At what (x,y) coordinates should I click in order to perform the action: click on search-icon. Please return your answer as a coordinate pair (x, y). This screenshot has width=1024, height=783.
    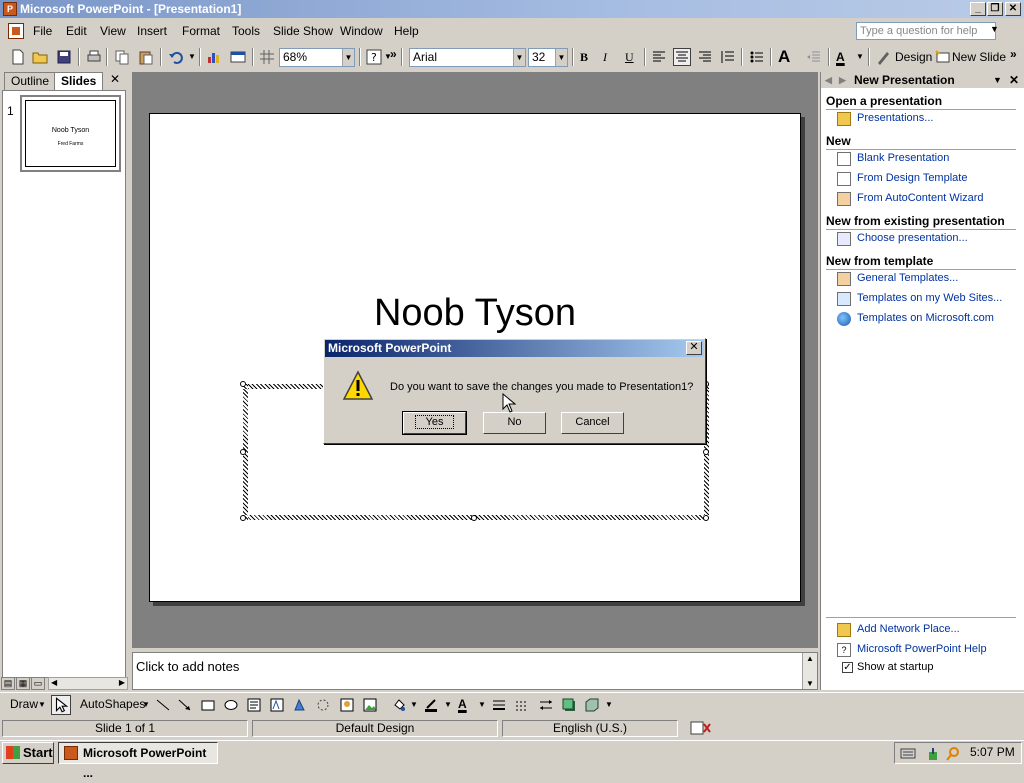
    Looking at the image, I should click on (953, 754).